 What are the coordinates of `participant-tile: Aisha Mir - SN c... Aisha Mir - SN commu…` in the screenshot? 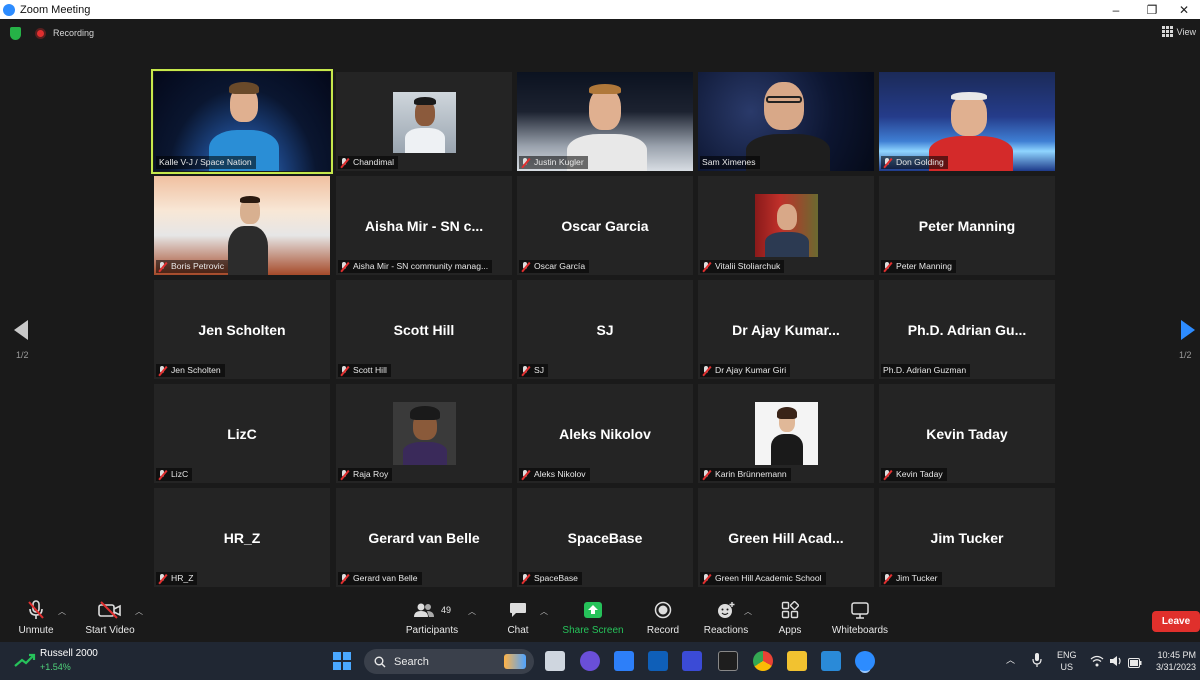 It's located at (424, 225).